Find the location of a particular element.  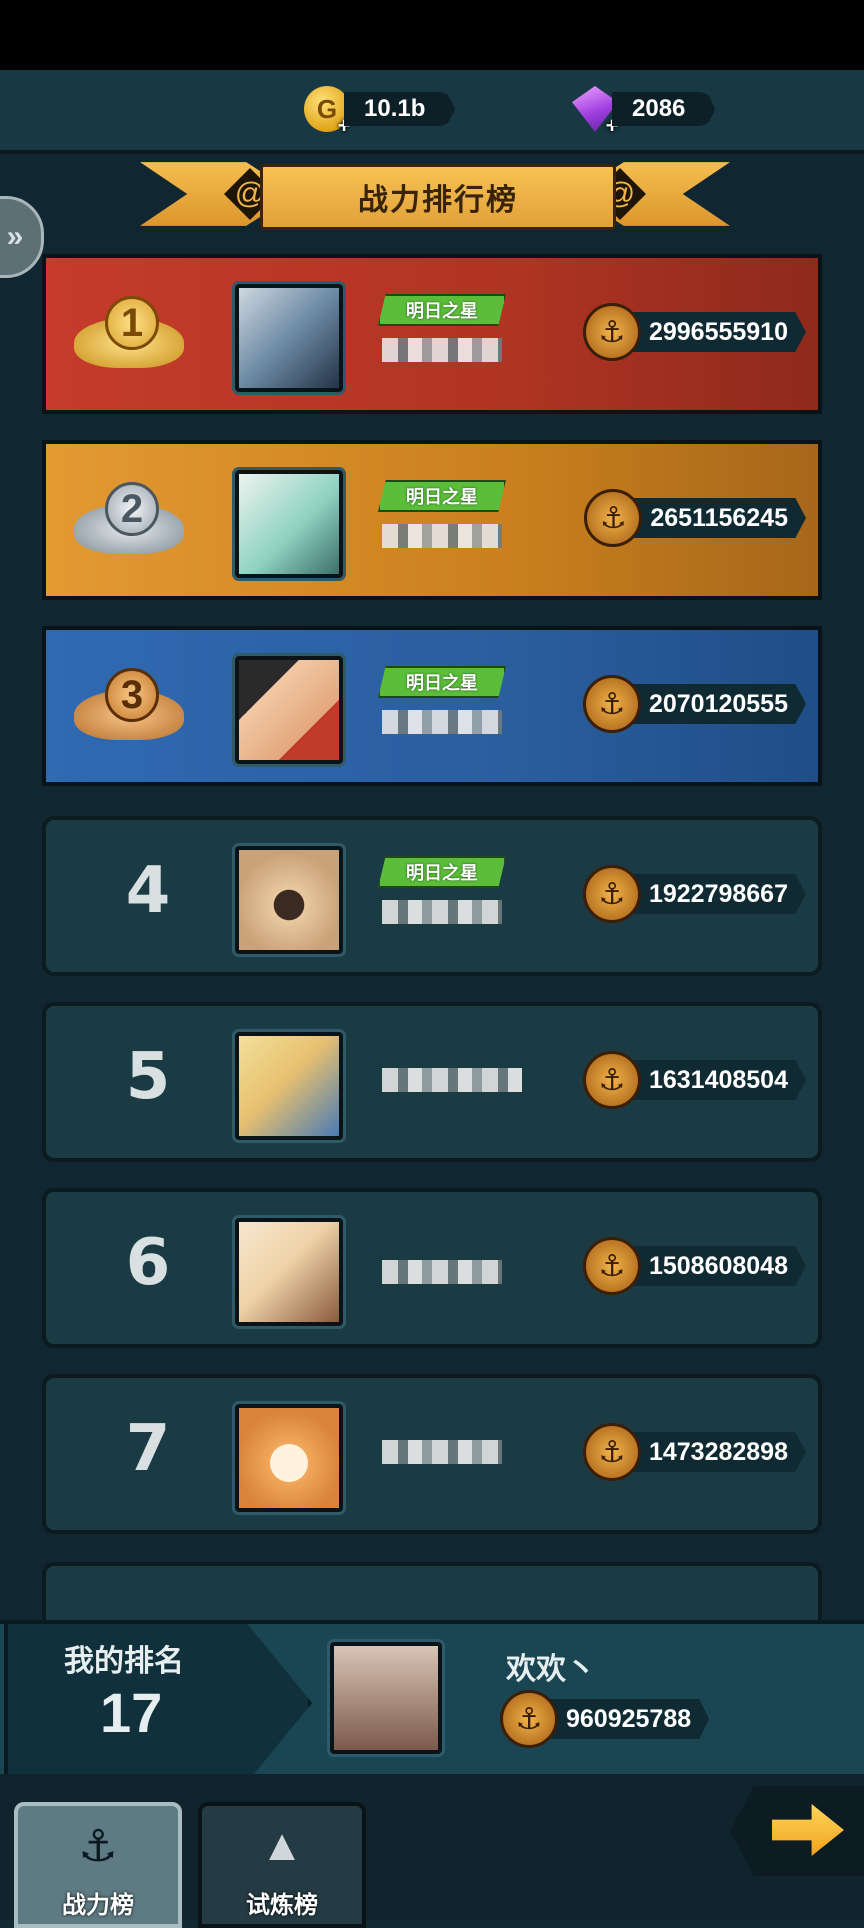

title-banner: @ @ 战力排行榜 is located at coordinates (435, 194).